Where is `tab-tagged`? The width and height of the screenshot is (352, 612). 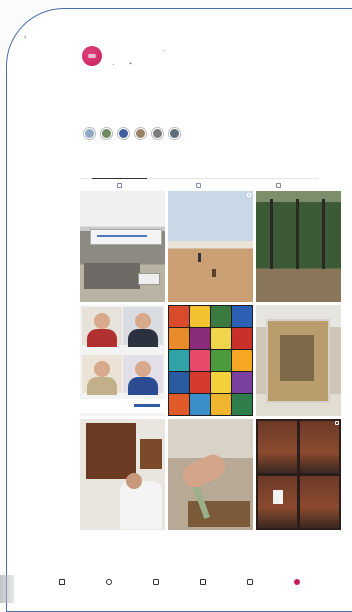 tab-tagged is located at coordinates (278, 185).